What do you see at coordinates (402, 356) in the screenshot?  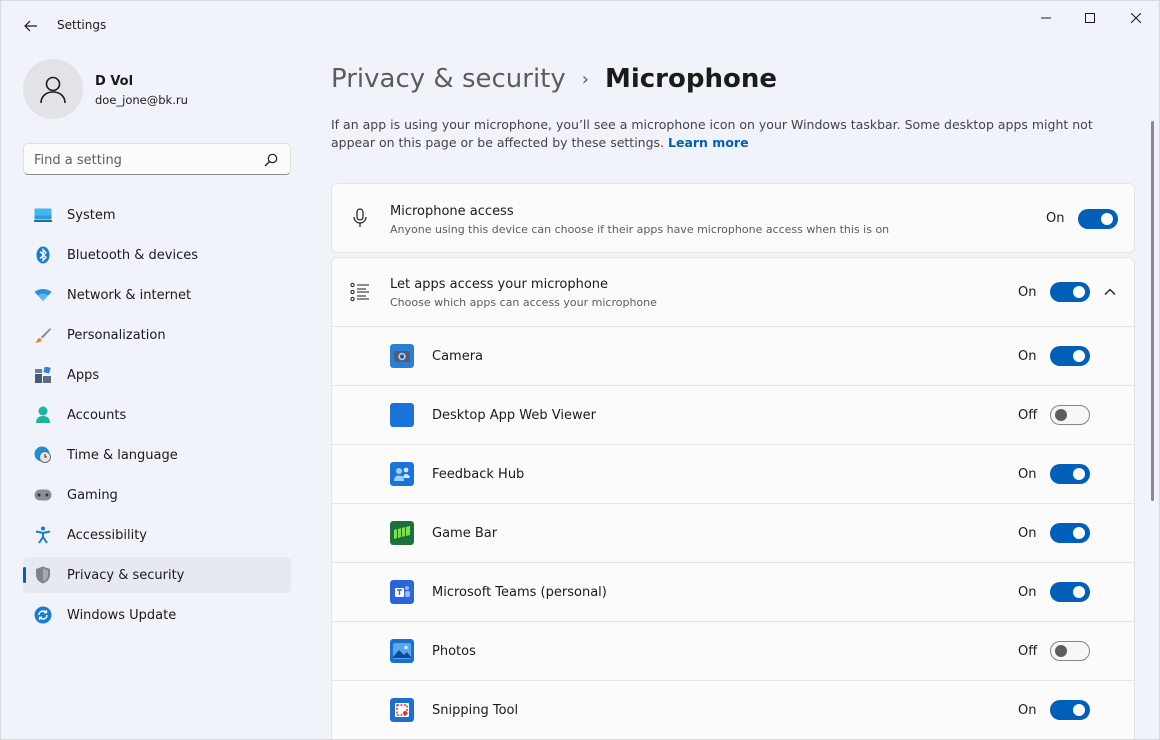 I see `camera-app-icon` at bounding box center [402, 356].